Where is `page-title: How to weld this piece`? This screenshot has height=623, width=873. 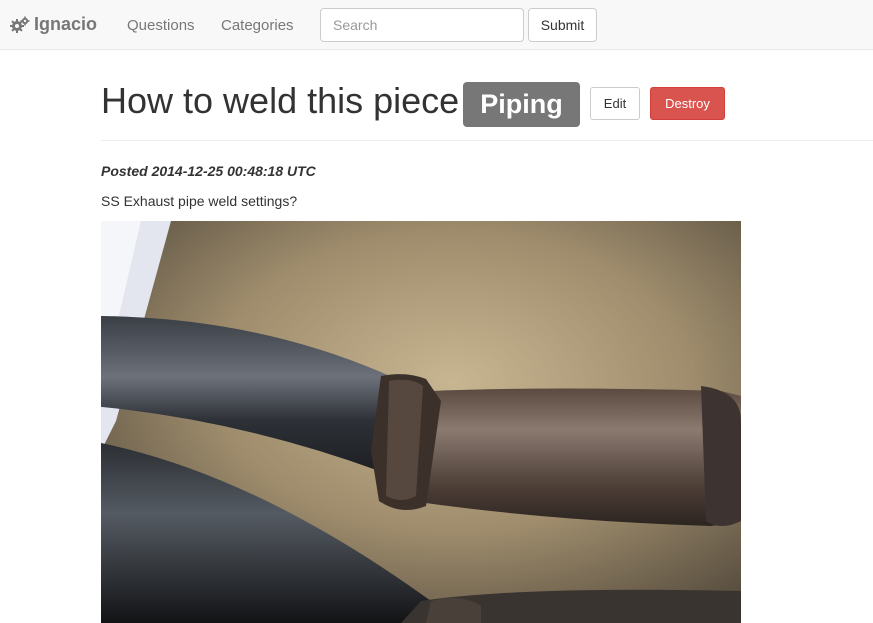
page-title: How to weld this piece is located at coordinates (280, 100).